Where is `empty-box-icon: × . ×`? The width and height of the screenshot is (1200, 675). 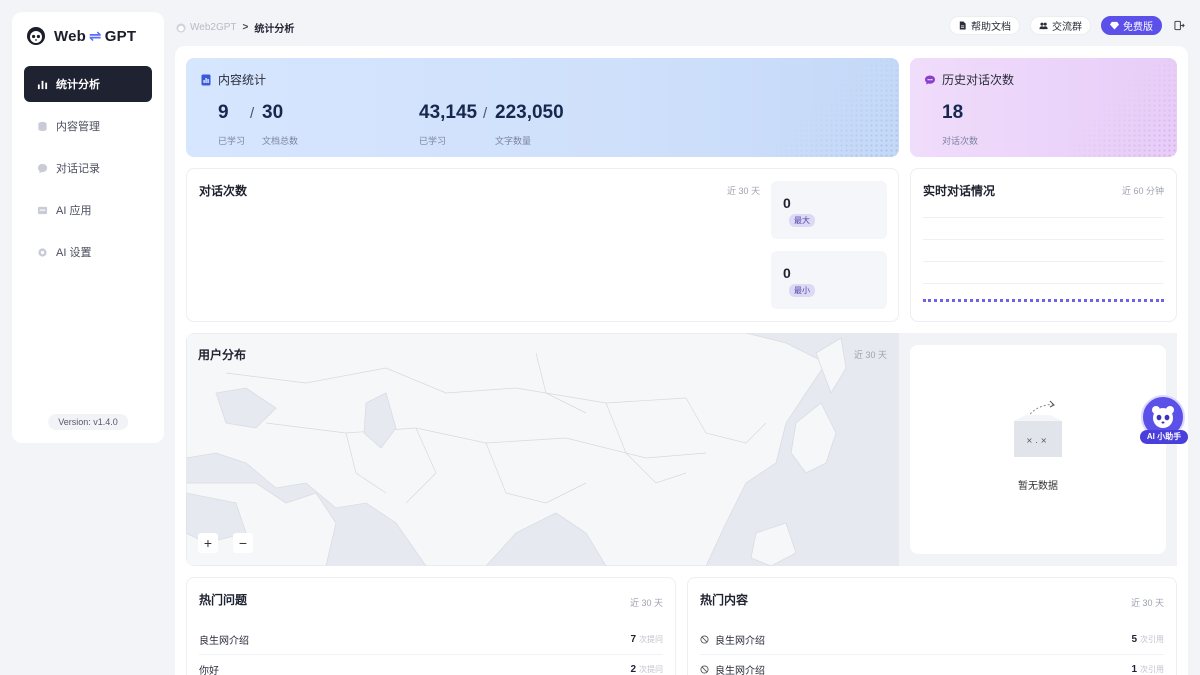 empty-box-icon: × . × is located at coordinates (1038, 428).